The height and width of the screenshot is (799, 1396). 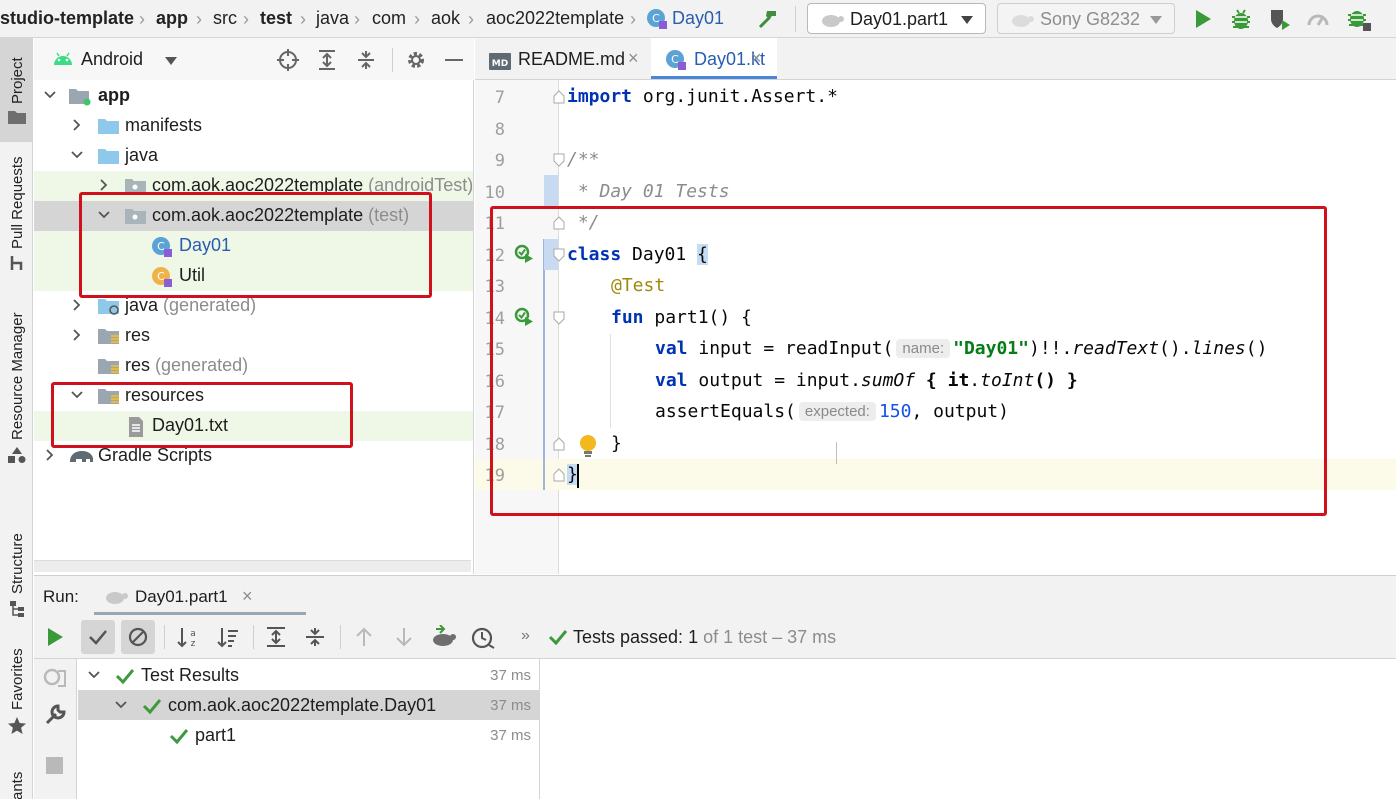 What do you see at coordinates (191, 305) in the screenshot?
I see `tree-item-label: java (generated)` at bounding box center [191, 305].